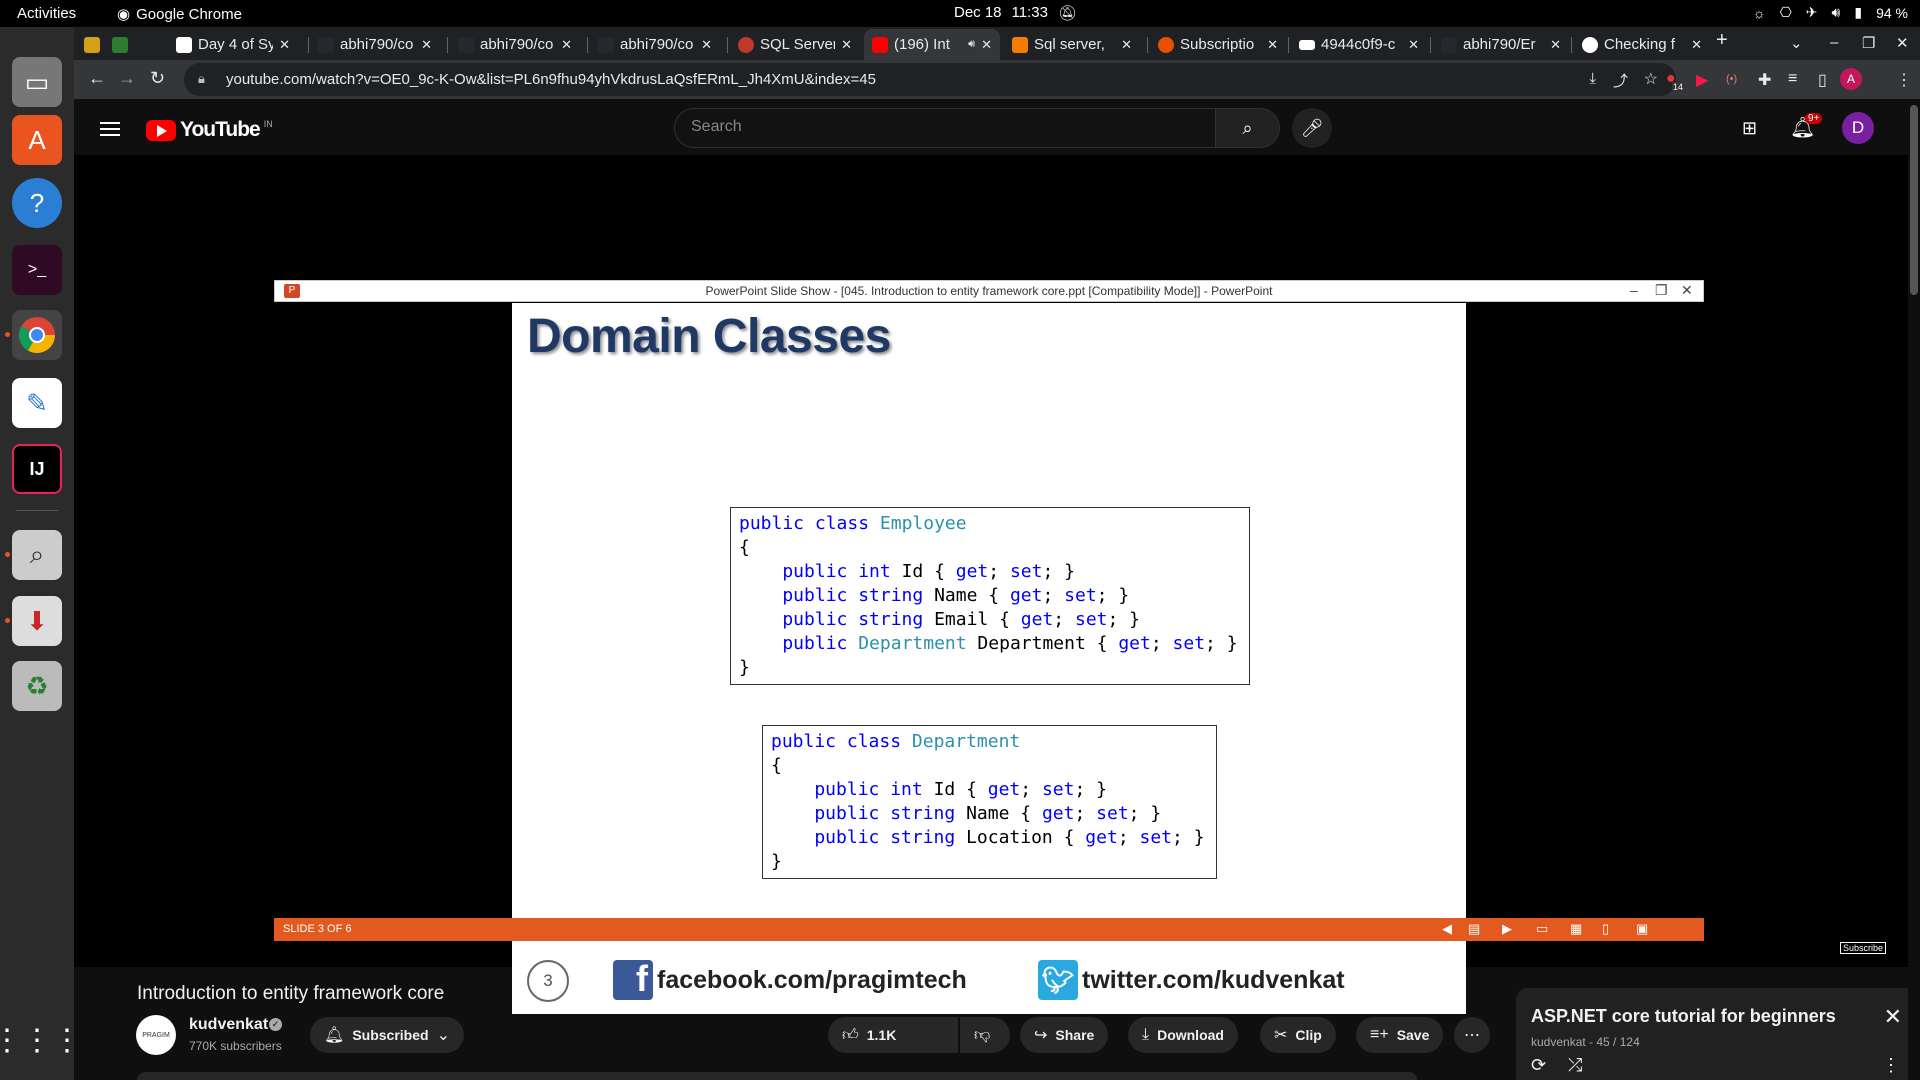 Image resolution: width=1920 pixels, height=1080 pixels. I want to click on system-tray: ☼ ⎔ ✈ 🔊︎ ▮ 94 %, so click(1830, 12).